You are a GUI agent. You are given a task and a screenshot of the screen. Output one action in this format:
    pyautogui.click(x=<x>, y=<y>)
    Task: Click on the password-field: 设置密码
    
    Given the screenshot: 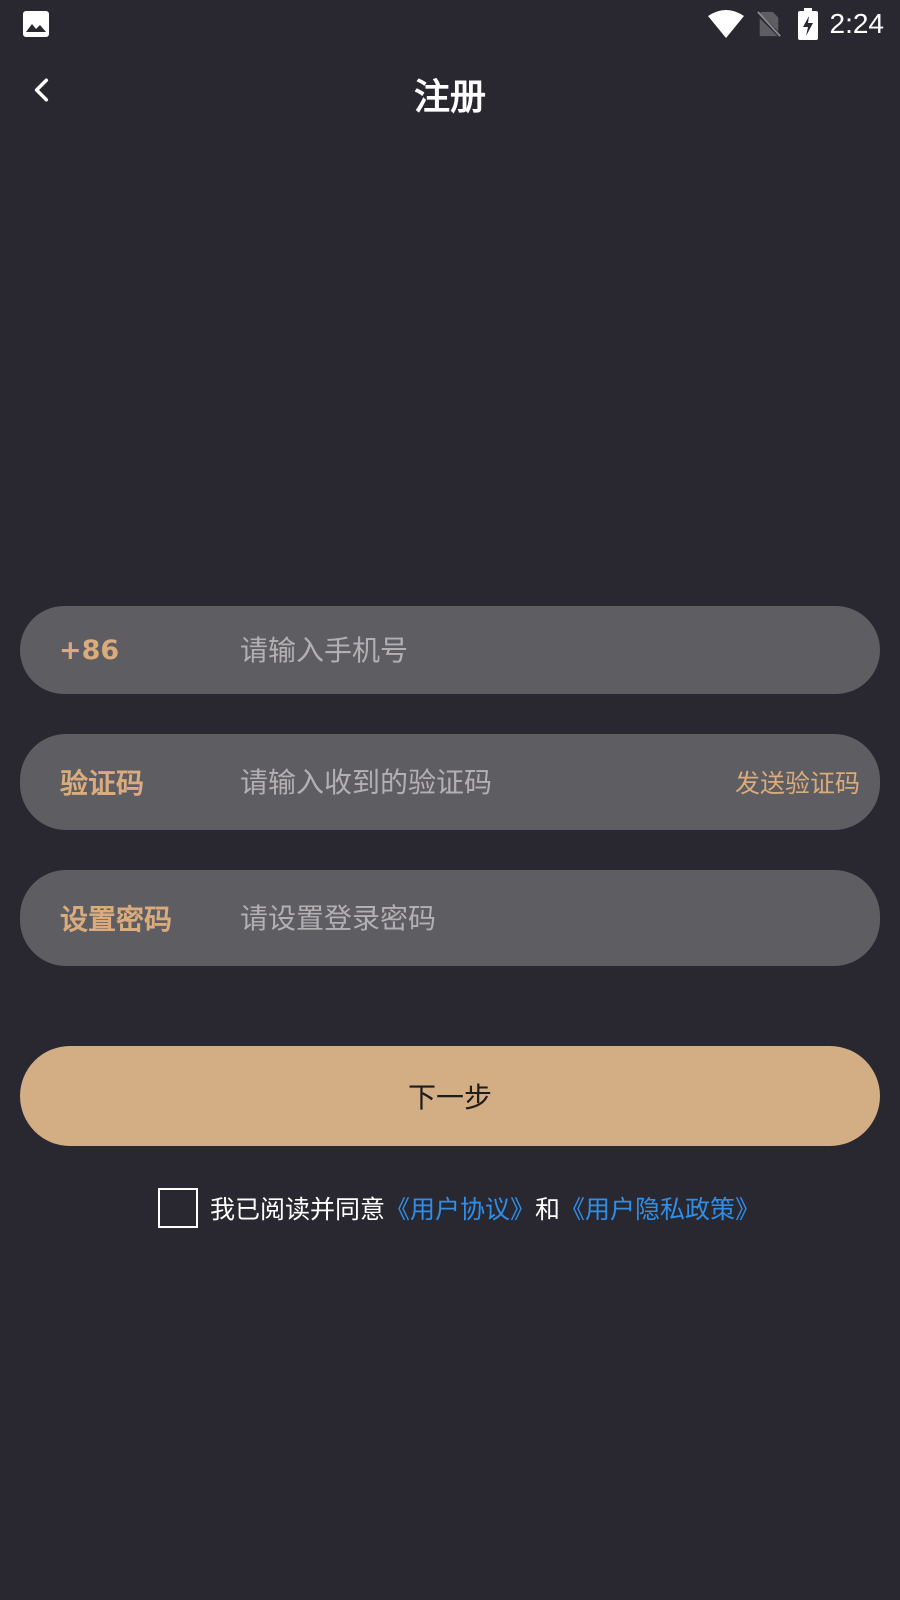 What is the action you would take?
    pyautogui.click(x=450, y=918)
    